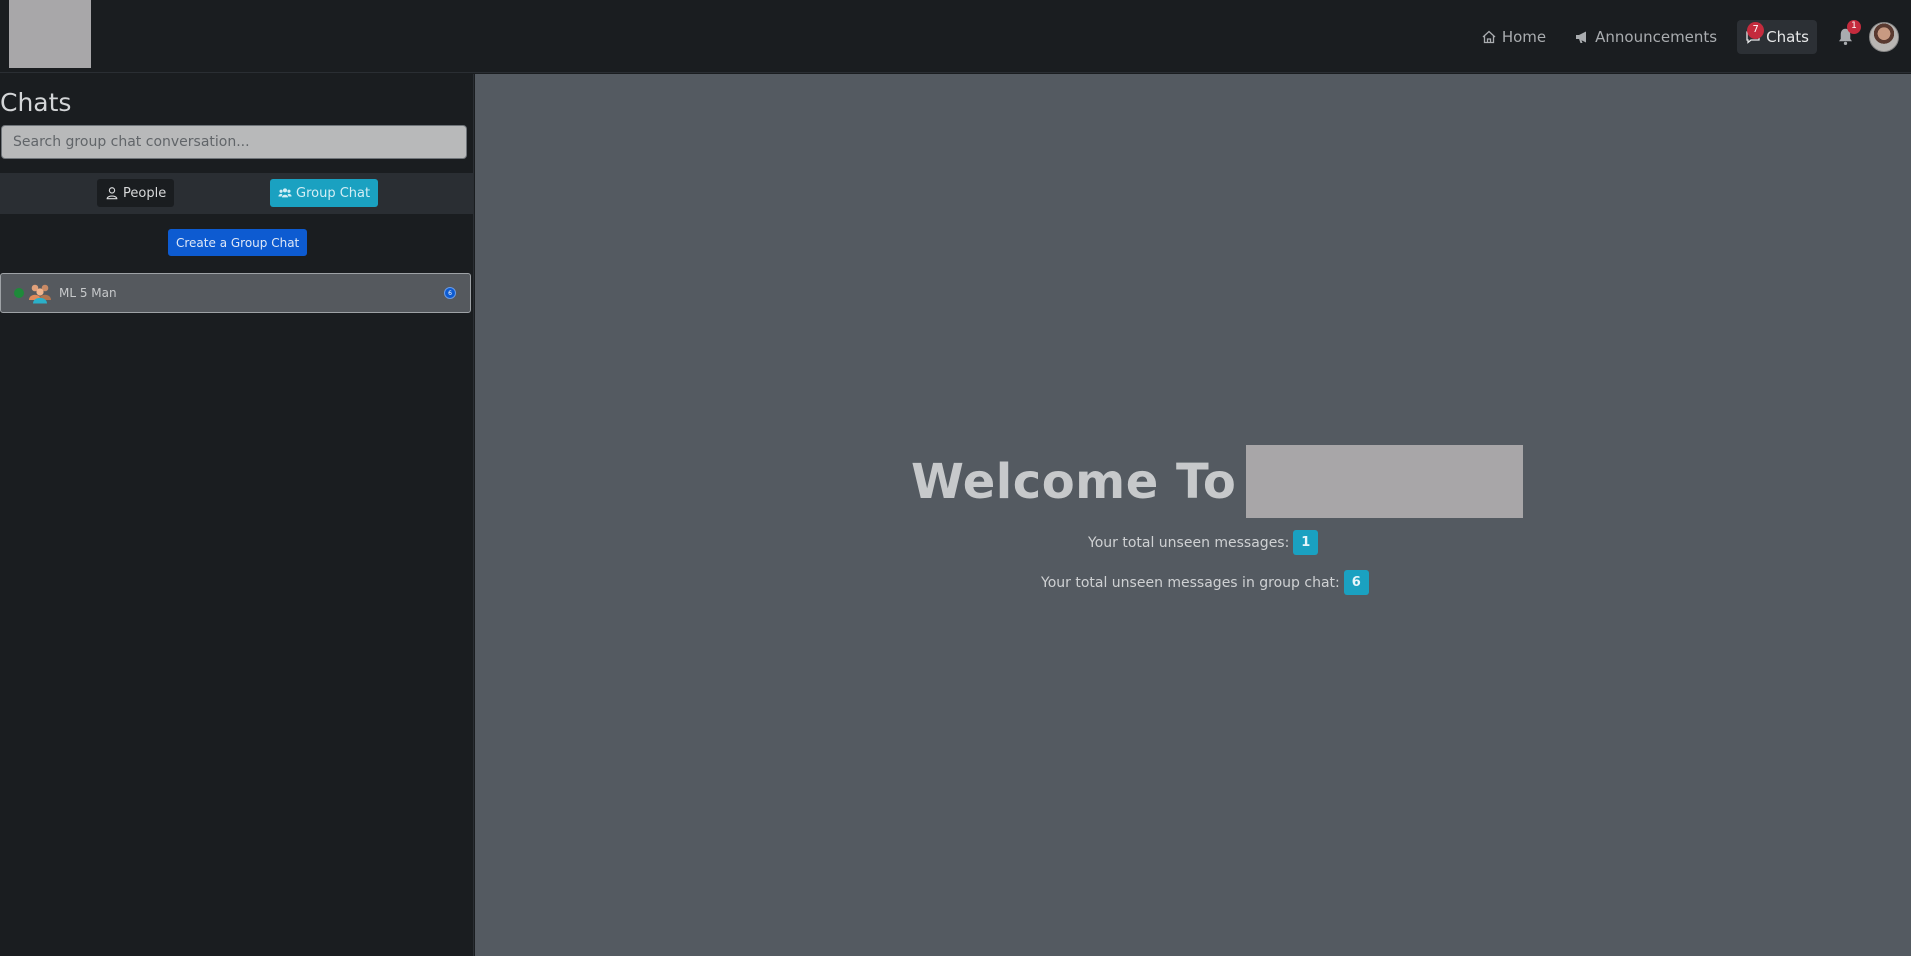 The image size is (1911, 956). Describe the element at coordinates (238, 242) in the screenshot. I see `create-group-chat-button: Create a Group Chat` at that location.